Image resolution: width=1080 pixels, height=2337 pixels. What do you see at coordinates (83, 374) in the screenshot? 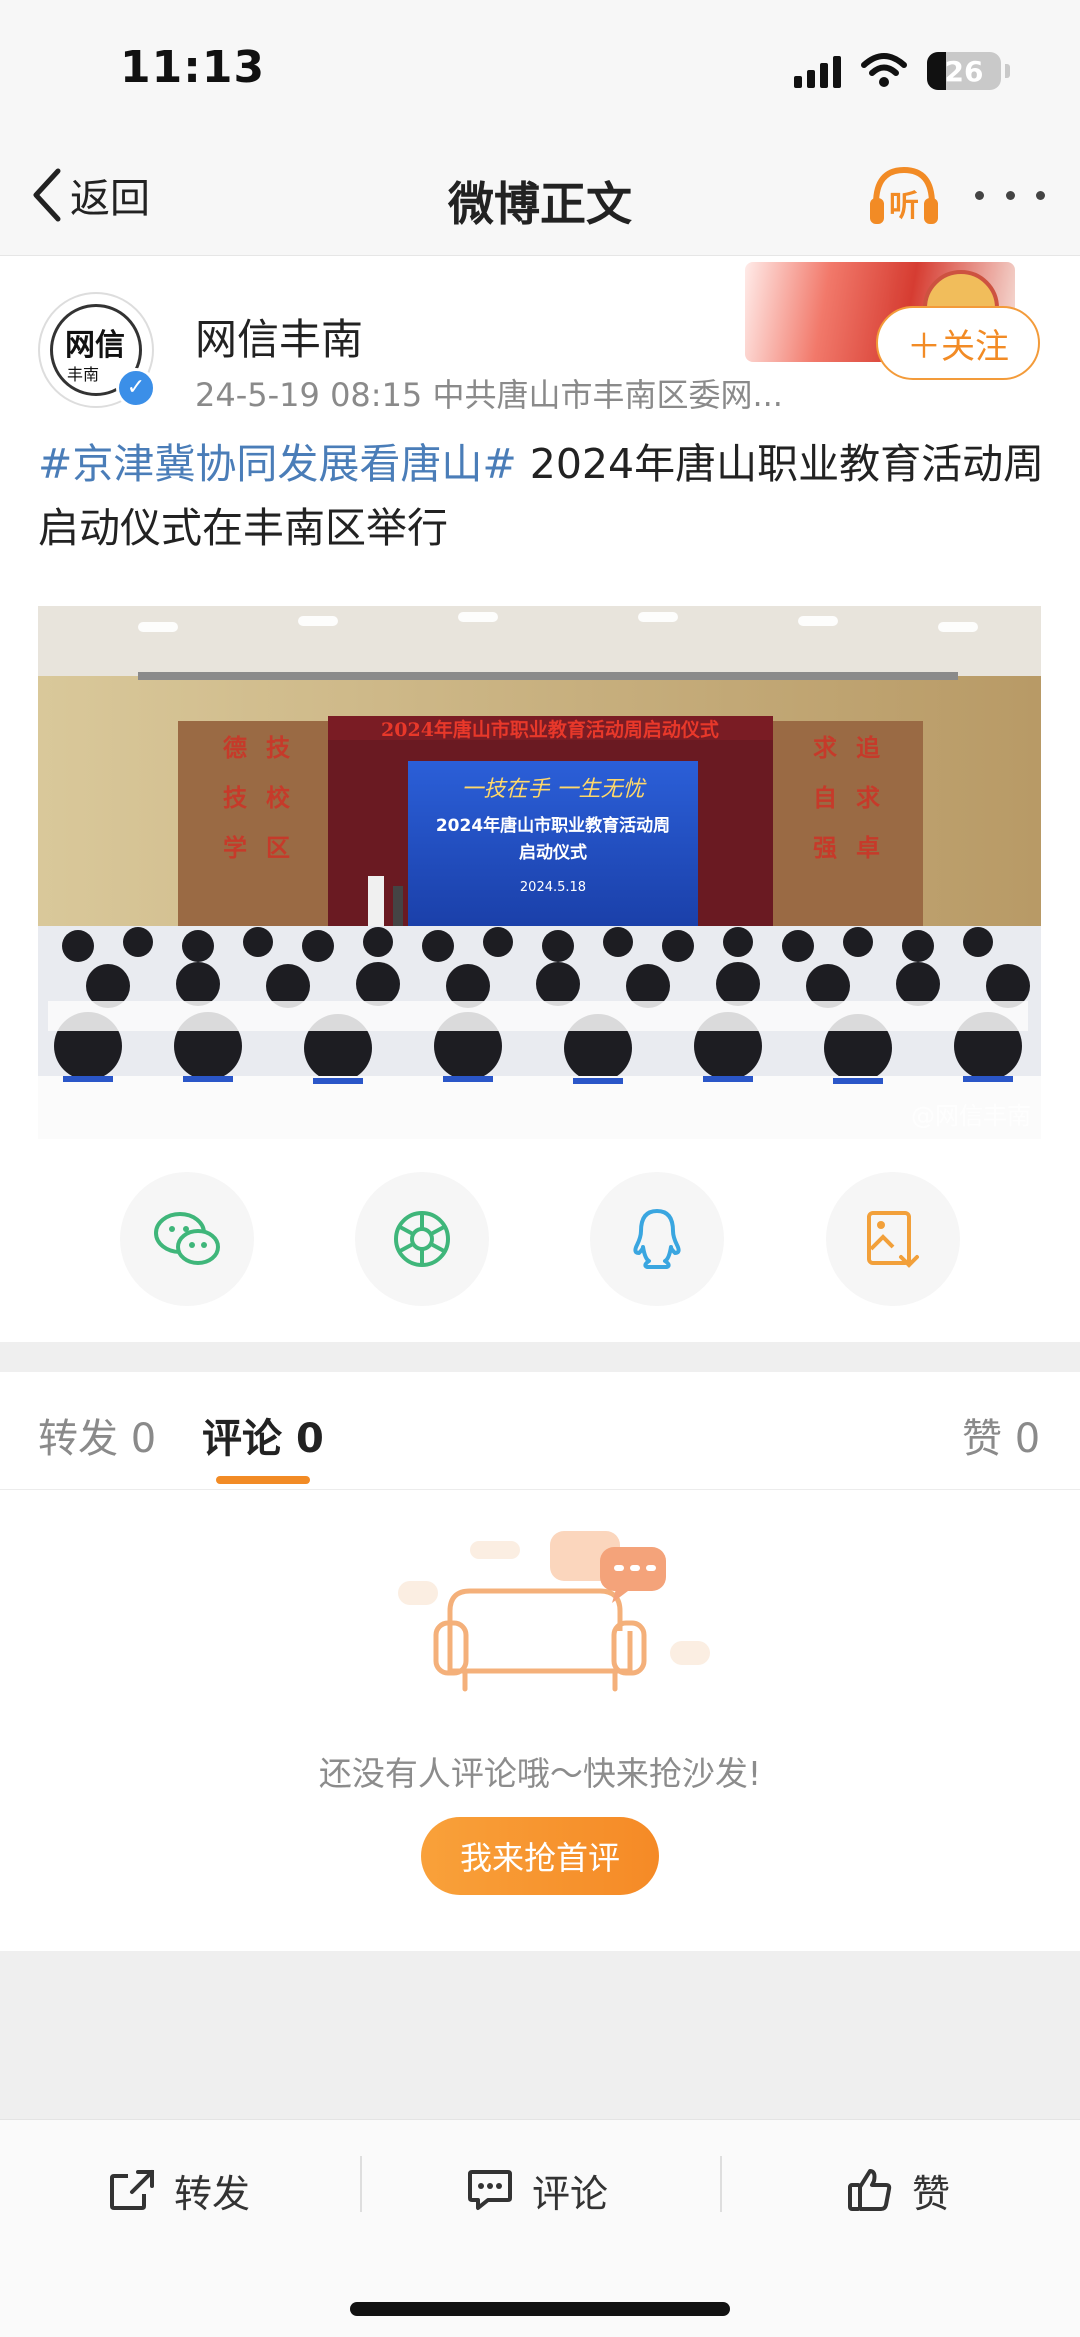
I see `avatar-logo-subtext: 丰南` at bounding box center [83, 374].